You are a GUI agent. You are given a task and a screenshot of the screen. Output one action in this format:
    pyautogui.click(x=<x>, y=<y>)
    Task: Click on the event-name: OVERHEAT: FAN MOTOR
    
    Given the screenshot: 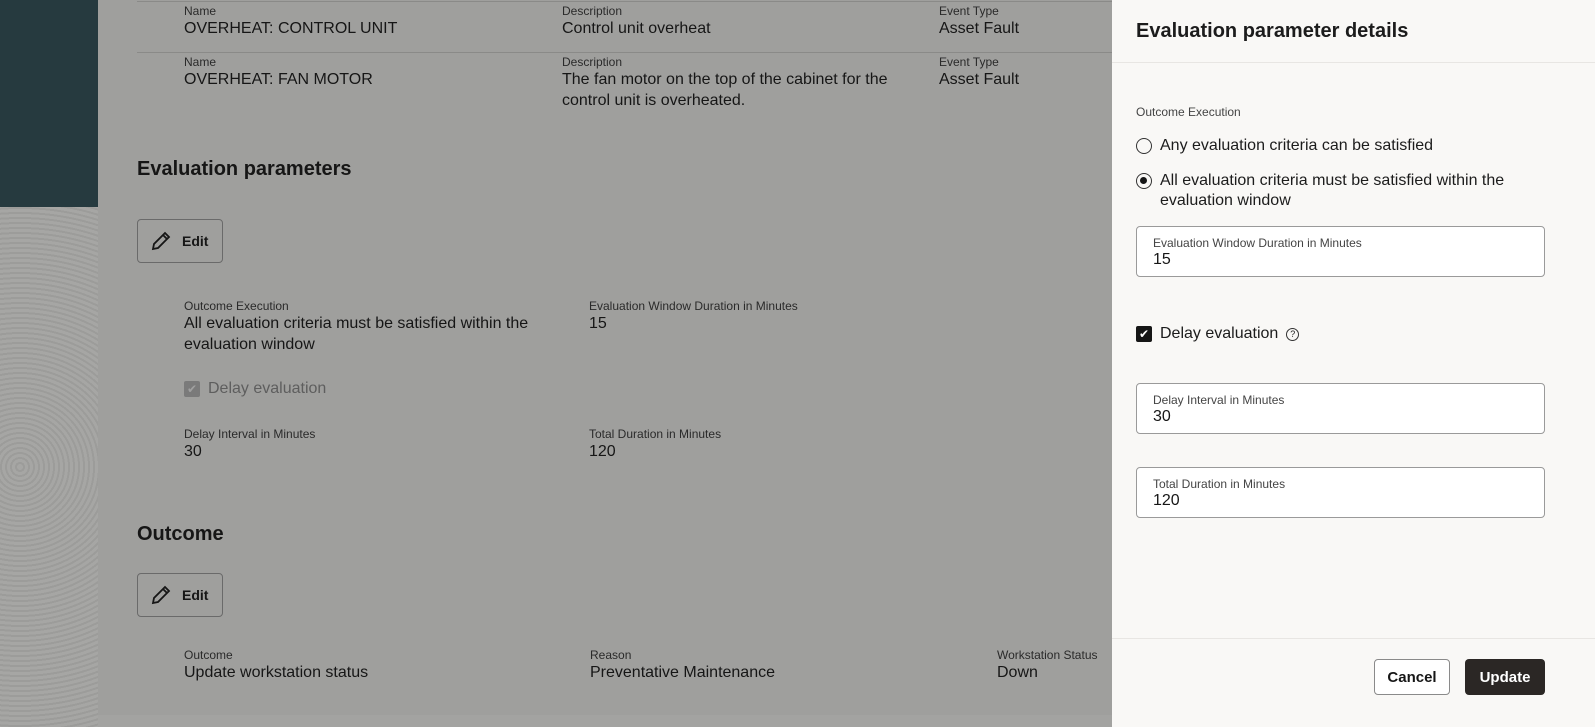 What is the action you would take?
    pyautogui.click(x=278, y=79)
    